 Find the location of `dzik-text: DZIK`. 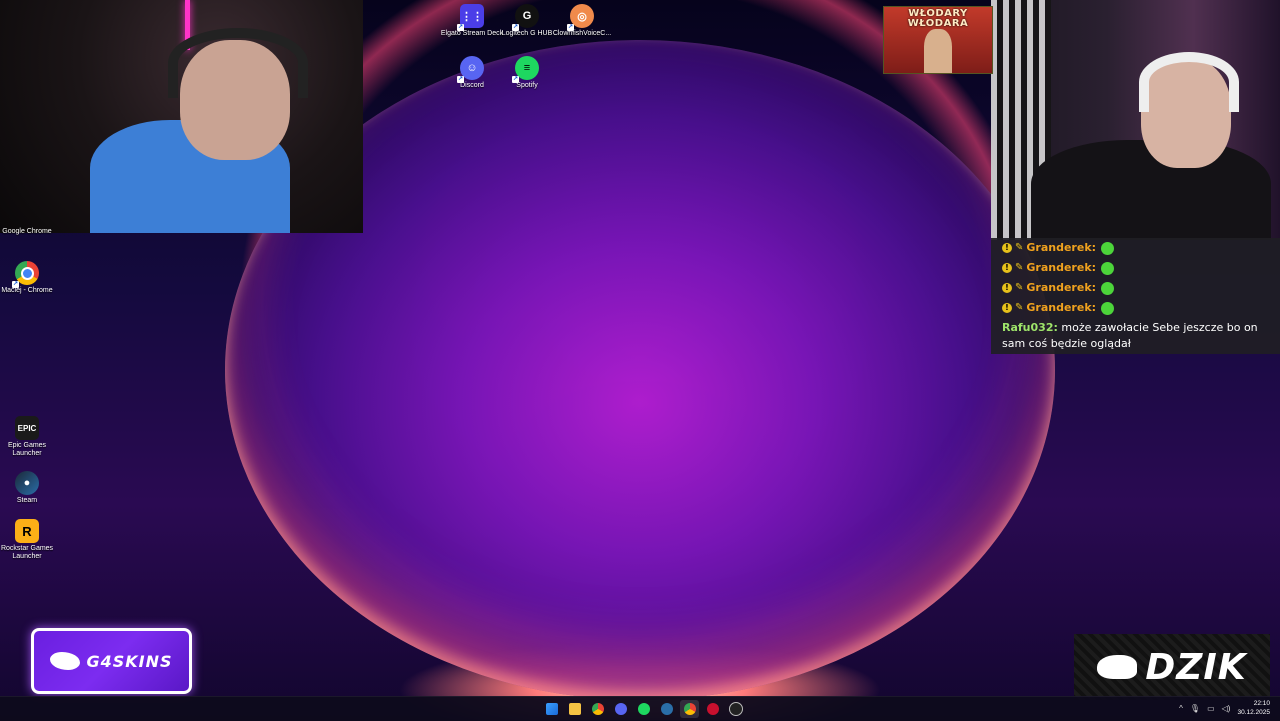

dzik-text: DZIK is located at coordinates (1196, 667).